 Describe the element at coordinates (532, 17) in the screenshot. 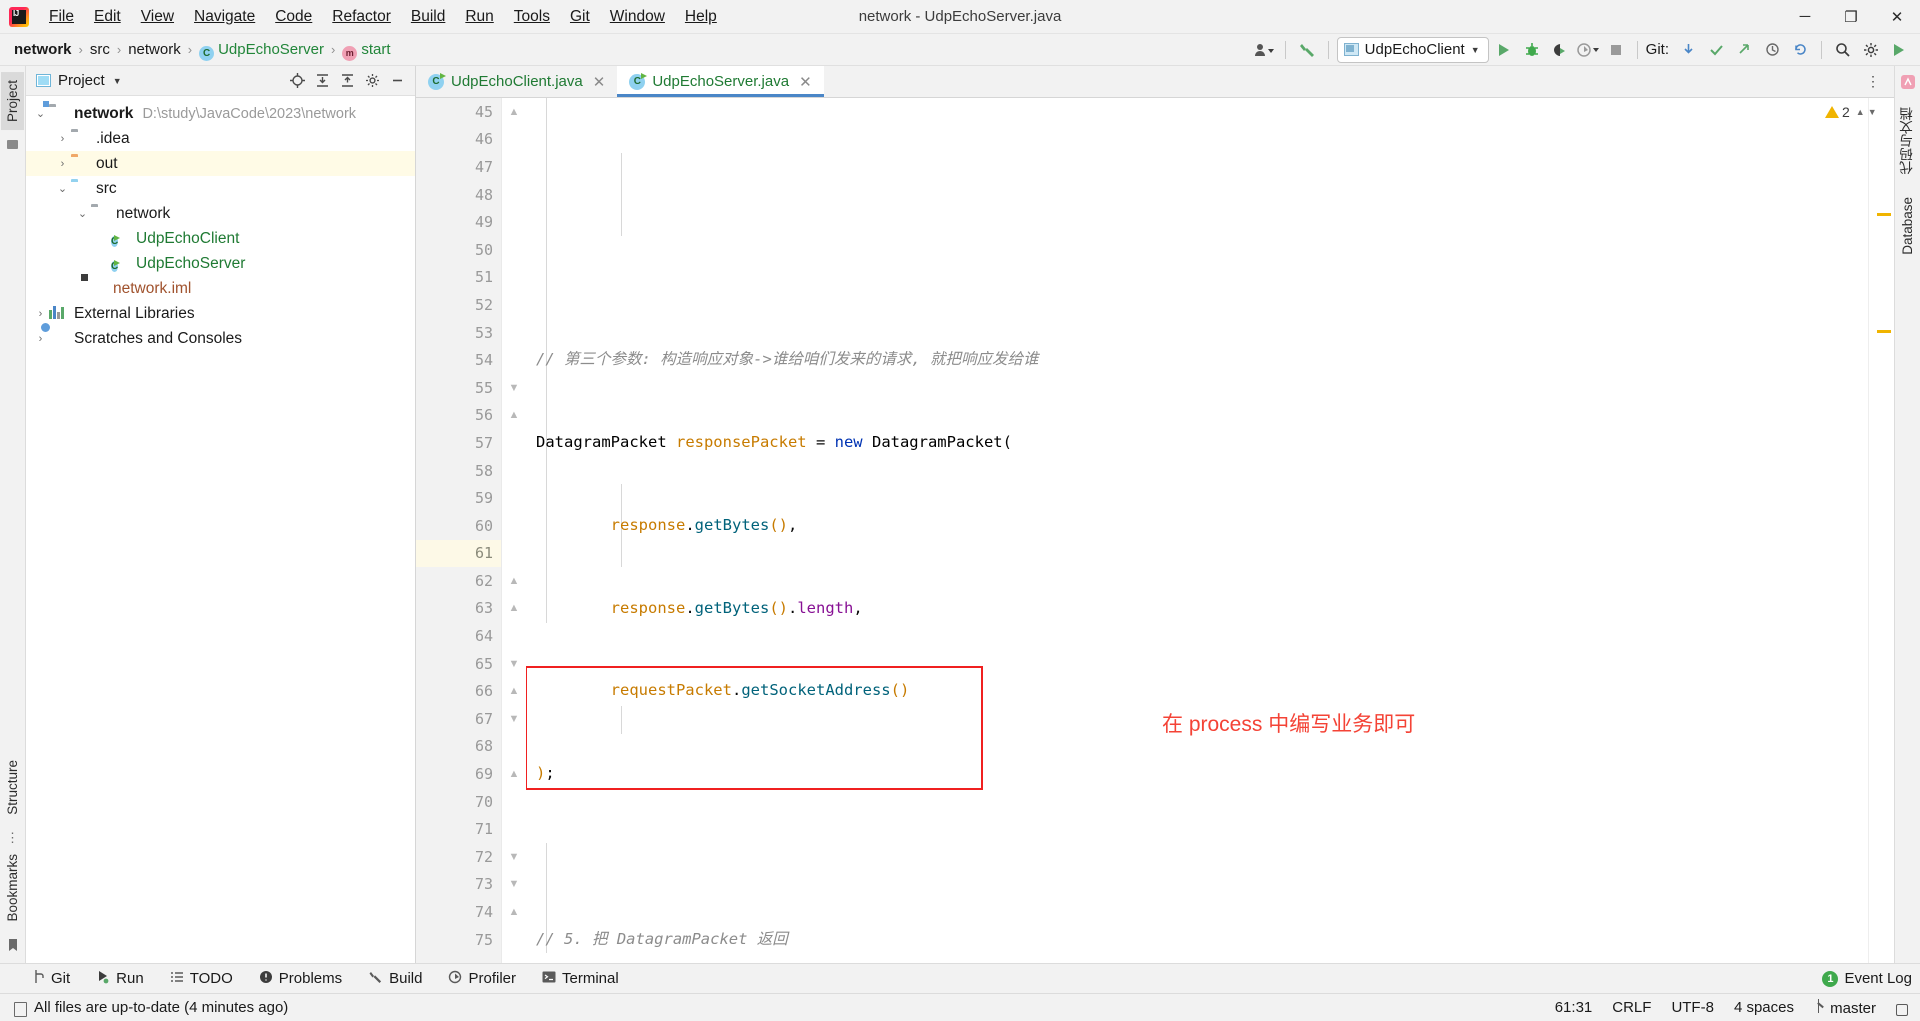

I see `menu-tools: Tools` at that location.